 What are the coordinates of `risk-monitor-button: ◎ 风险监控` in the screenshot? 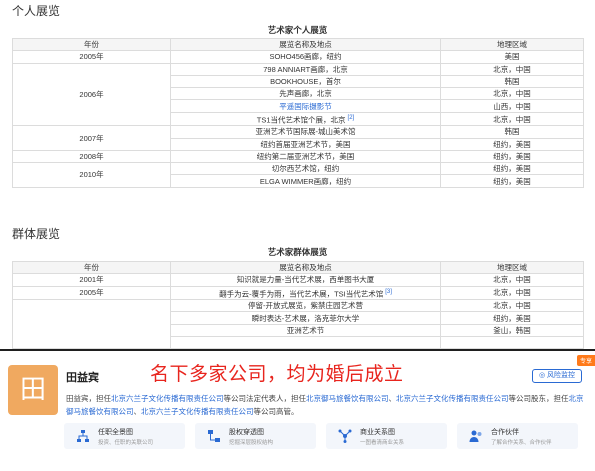 It's located at (557, 376).